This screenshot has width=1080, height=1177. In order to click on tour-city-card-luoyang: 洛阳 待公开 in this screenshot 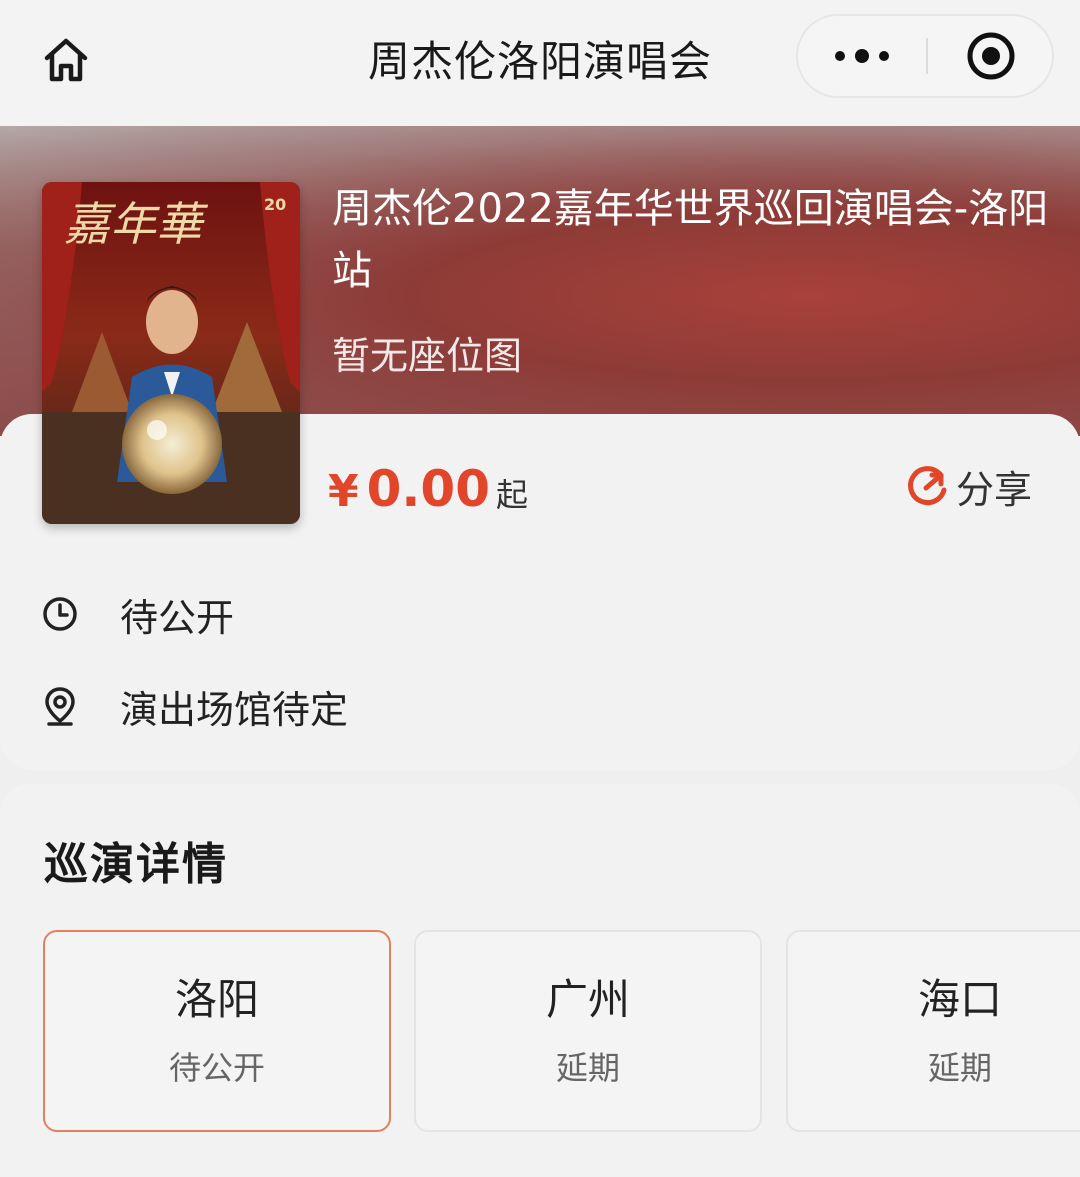, I will do `click(217, 1031)`.